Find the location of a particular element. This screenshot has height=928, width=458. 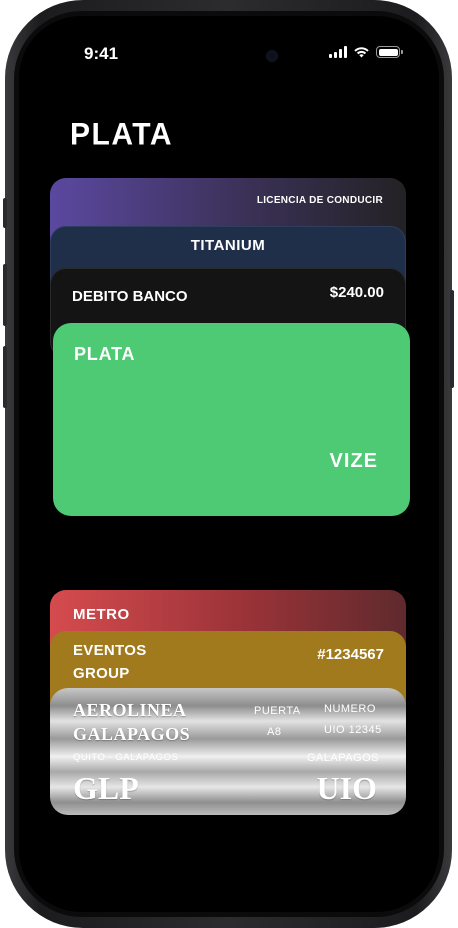

boarding-destination-label: GALAPAGOS is located at coordinates (342, 758).